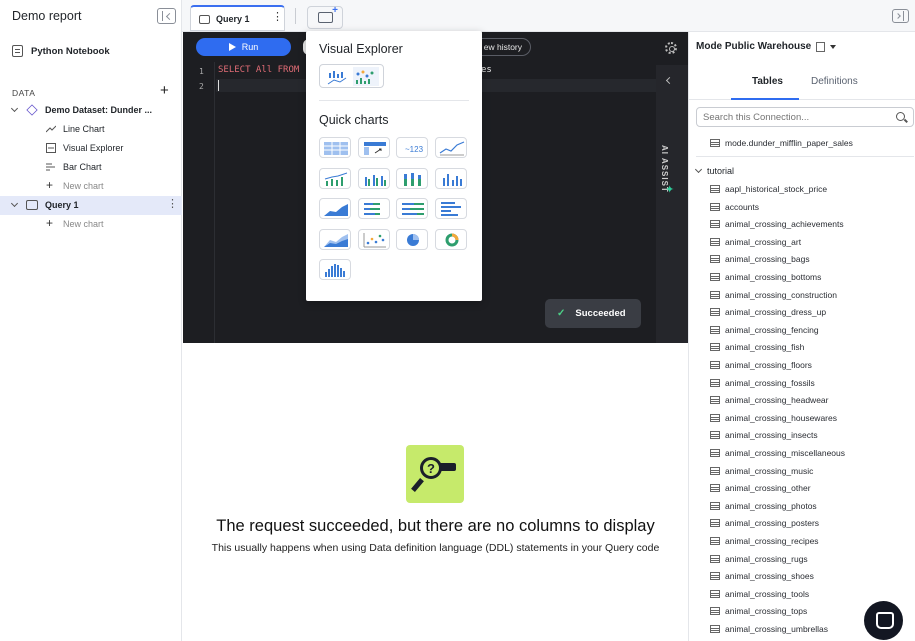  I want to click on warehouse-selector: Mode Public Warehouse, so click(766, 46).